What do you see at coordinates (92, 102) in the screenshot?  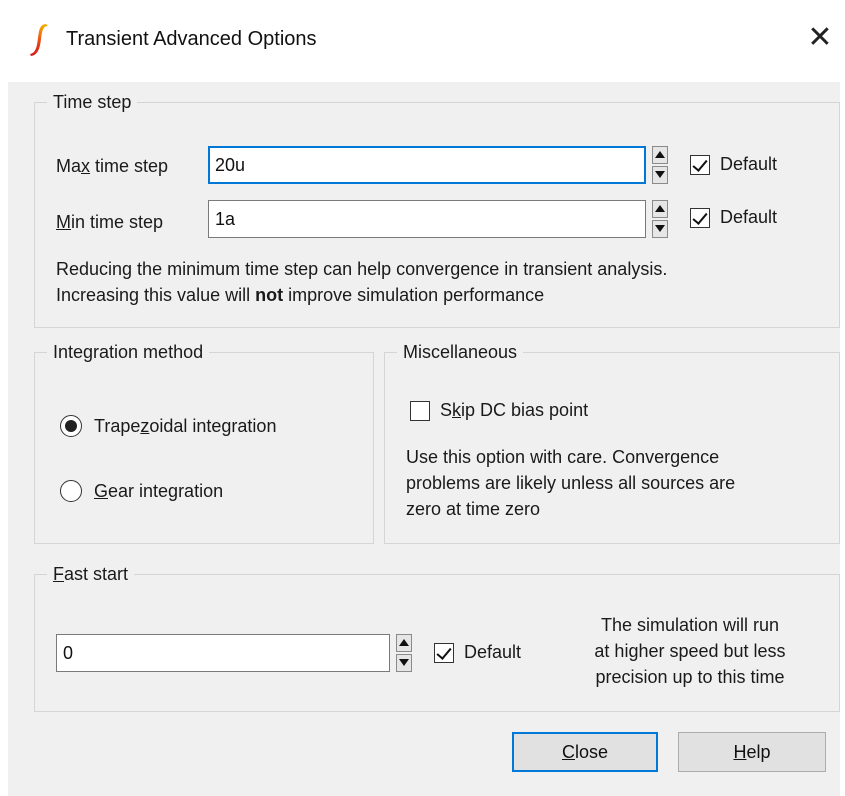 I see `time-step-legend: Time step` at bounding box center [92, 102].